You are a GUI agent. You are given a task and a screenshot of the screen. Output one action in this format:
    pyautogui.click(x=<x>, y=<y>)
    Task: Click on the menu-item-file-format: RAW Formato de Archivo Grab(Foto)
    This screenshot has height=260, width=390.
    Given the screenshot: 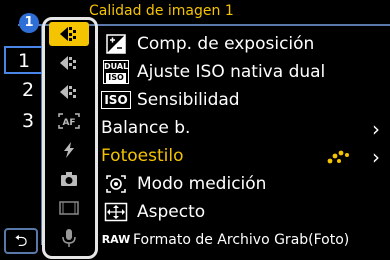 What is the action you would take?
    pyautogui.click(x=245, y=239)
    